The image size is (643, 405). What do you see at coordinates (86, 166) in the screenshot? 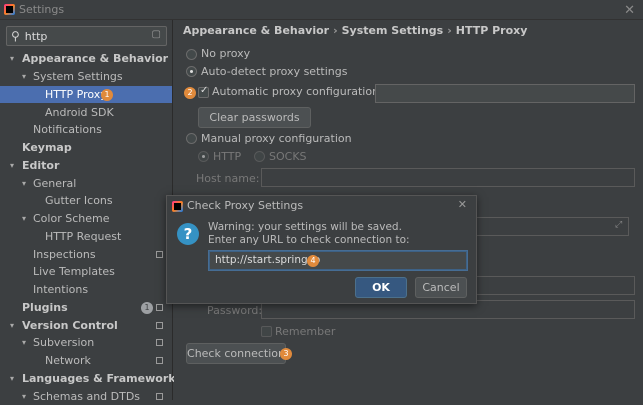
I see `tree-node: ▾ Editor` at bounding box center [86, 166].